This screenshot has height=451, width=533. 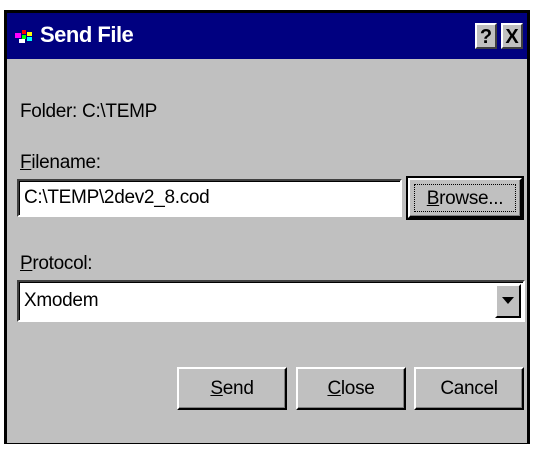 I want to click on help-button-label: ?, so click(x=486, y=37).